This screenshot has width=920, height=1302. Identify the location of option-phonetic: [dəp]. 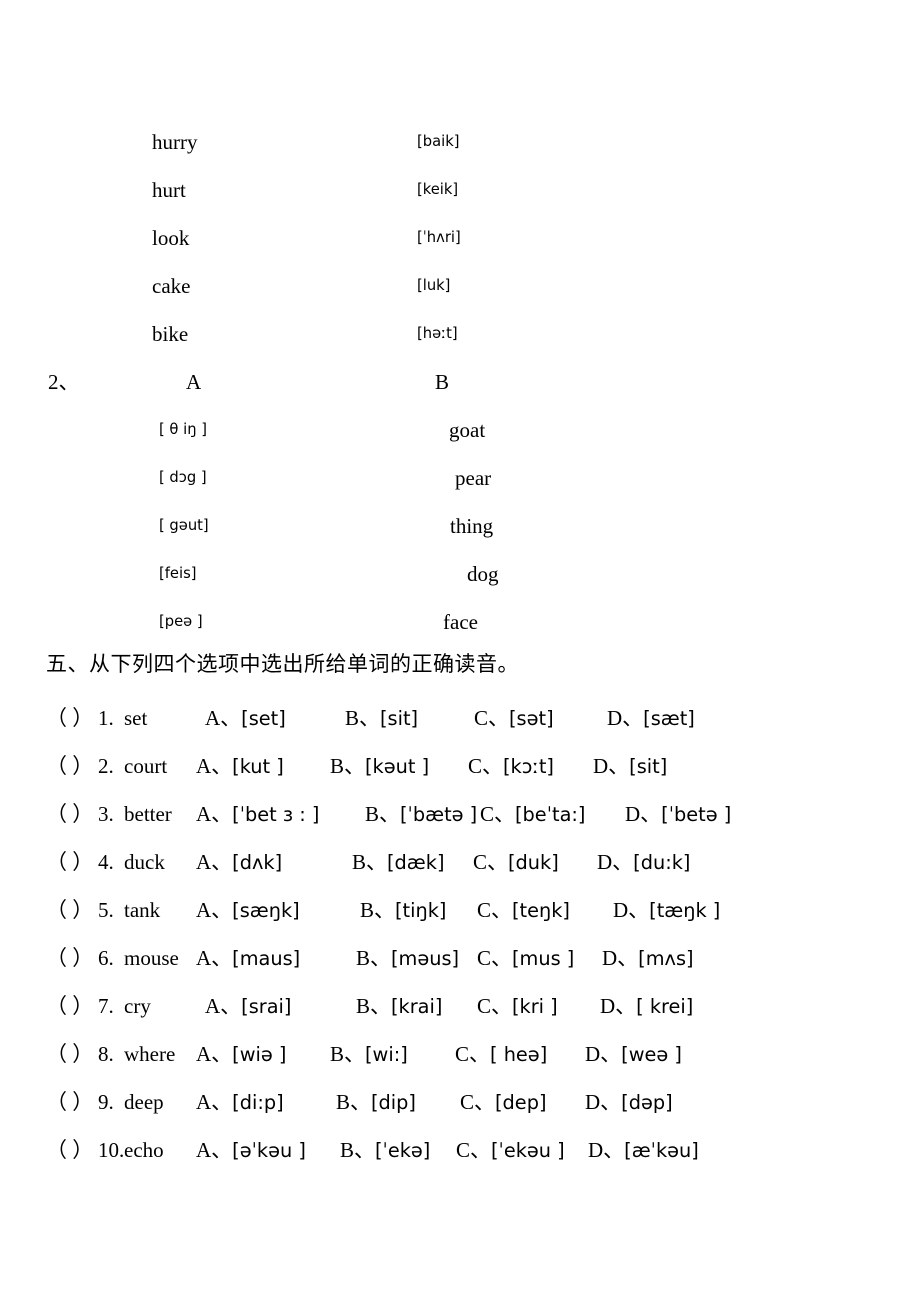
(647, 1102).